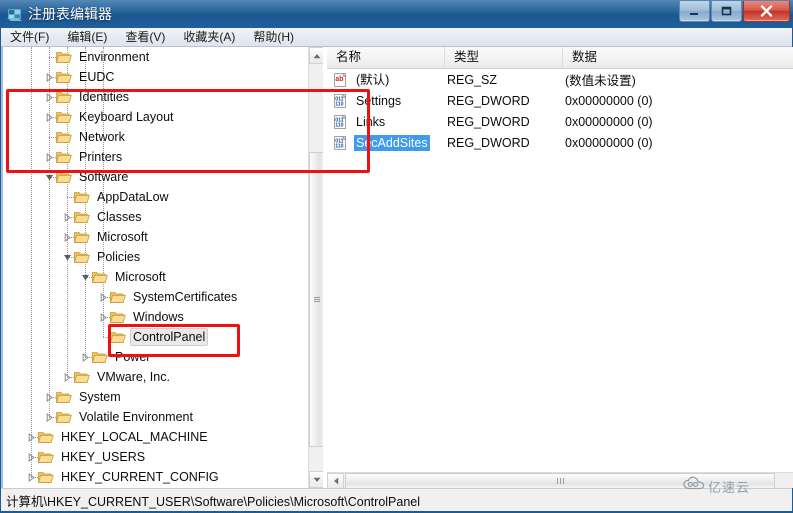 Image resolution: width=793 pixels, height=513 pixels. What do you see at coordinates (155, 397) in the screenshot?
I see `tree-node-system: System` at bounding box center [155, 397].